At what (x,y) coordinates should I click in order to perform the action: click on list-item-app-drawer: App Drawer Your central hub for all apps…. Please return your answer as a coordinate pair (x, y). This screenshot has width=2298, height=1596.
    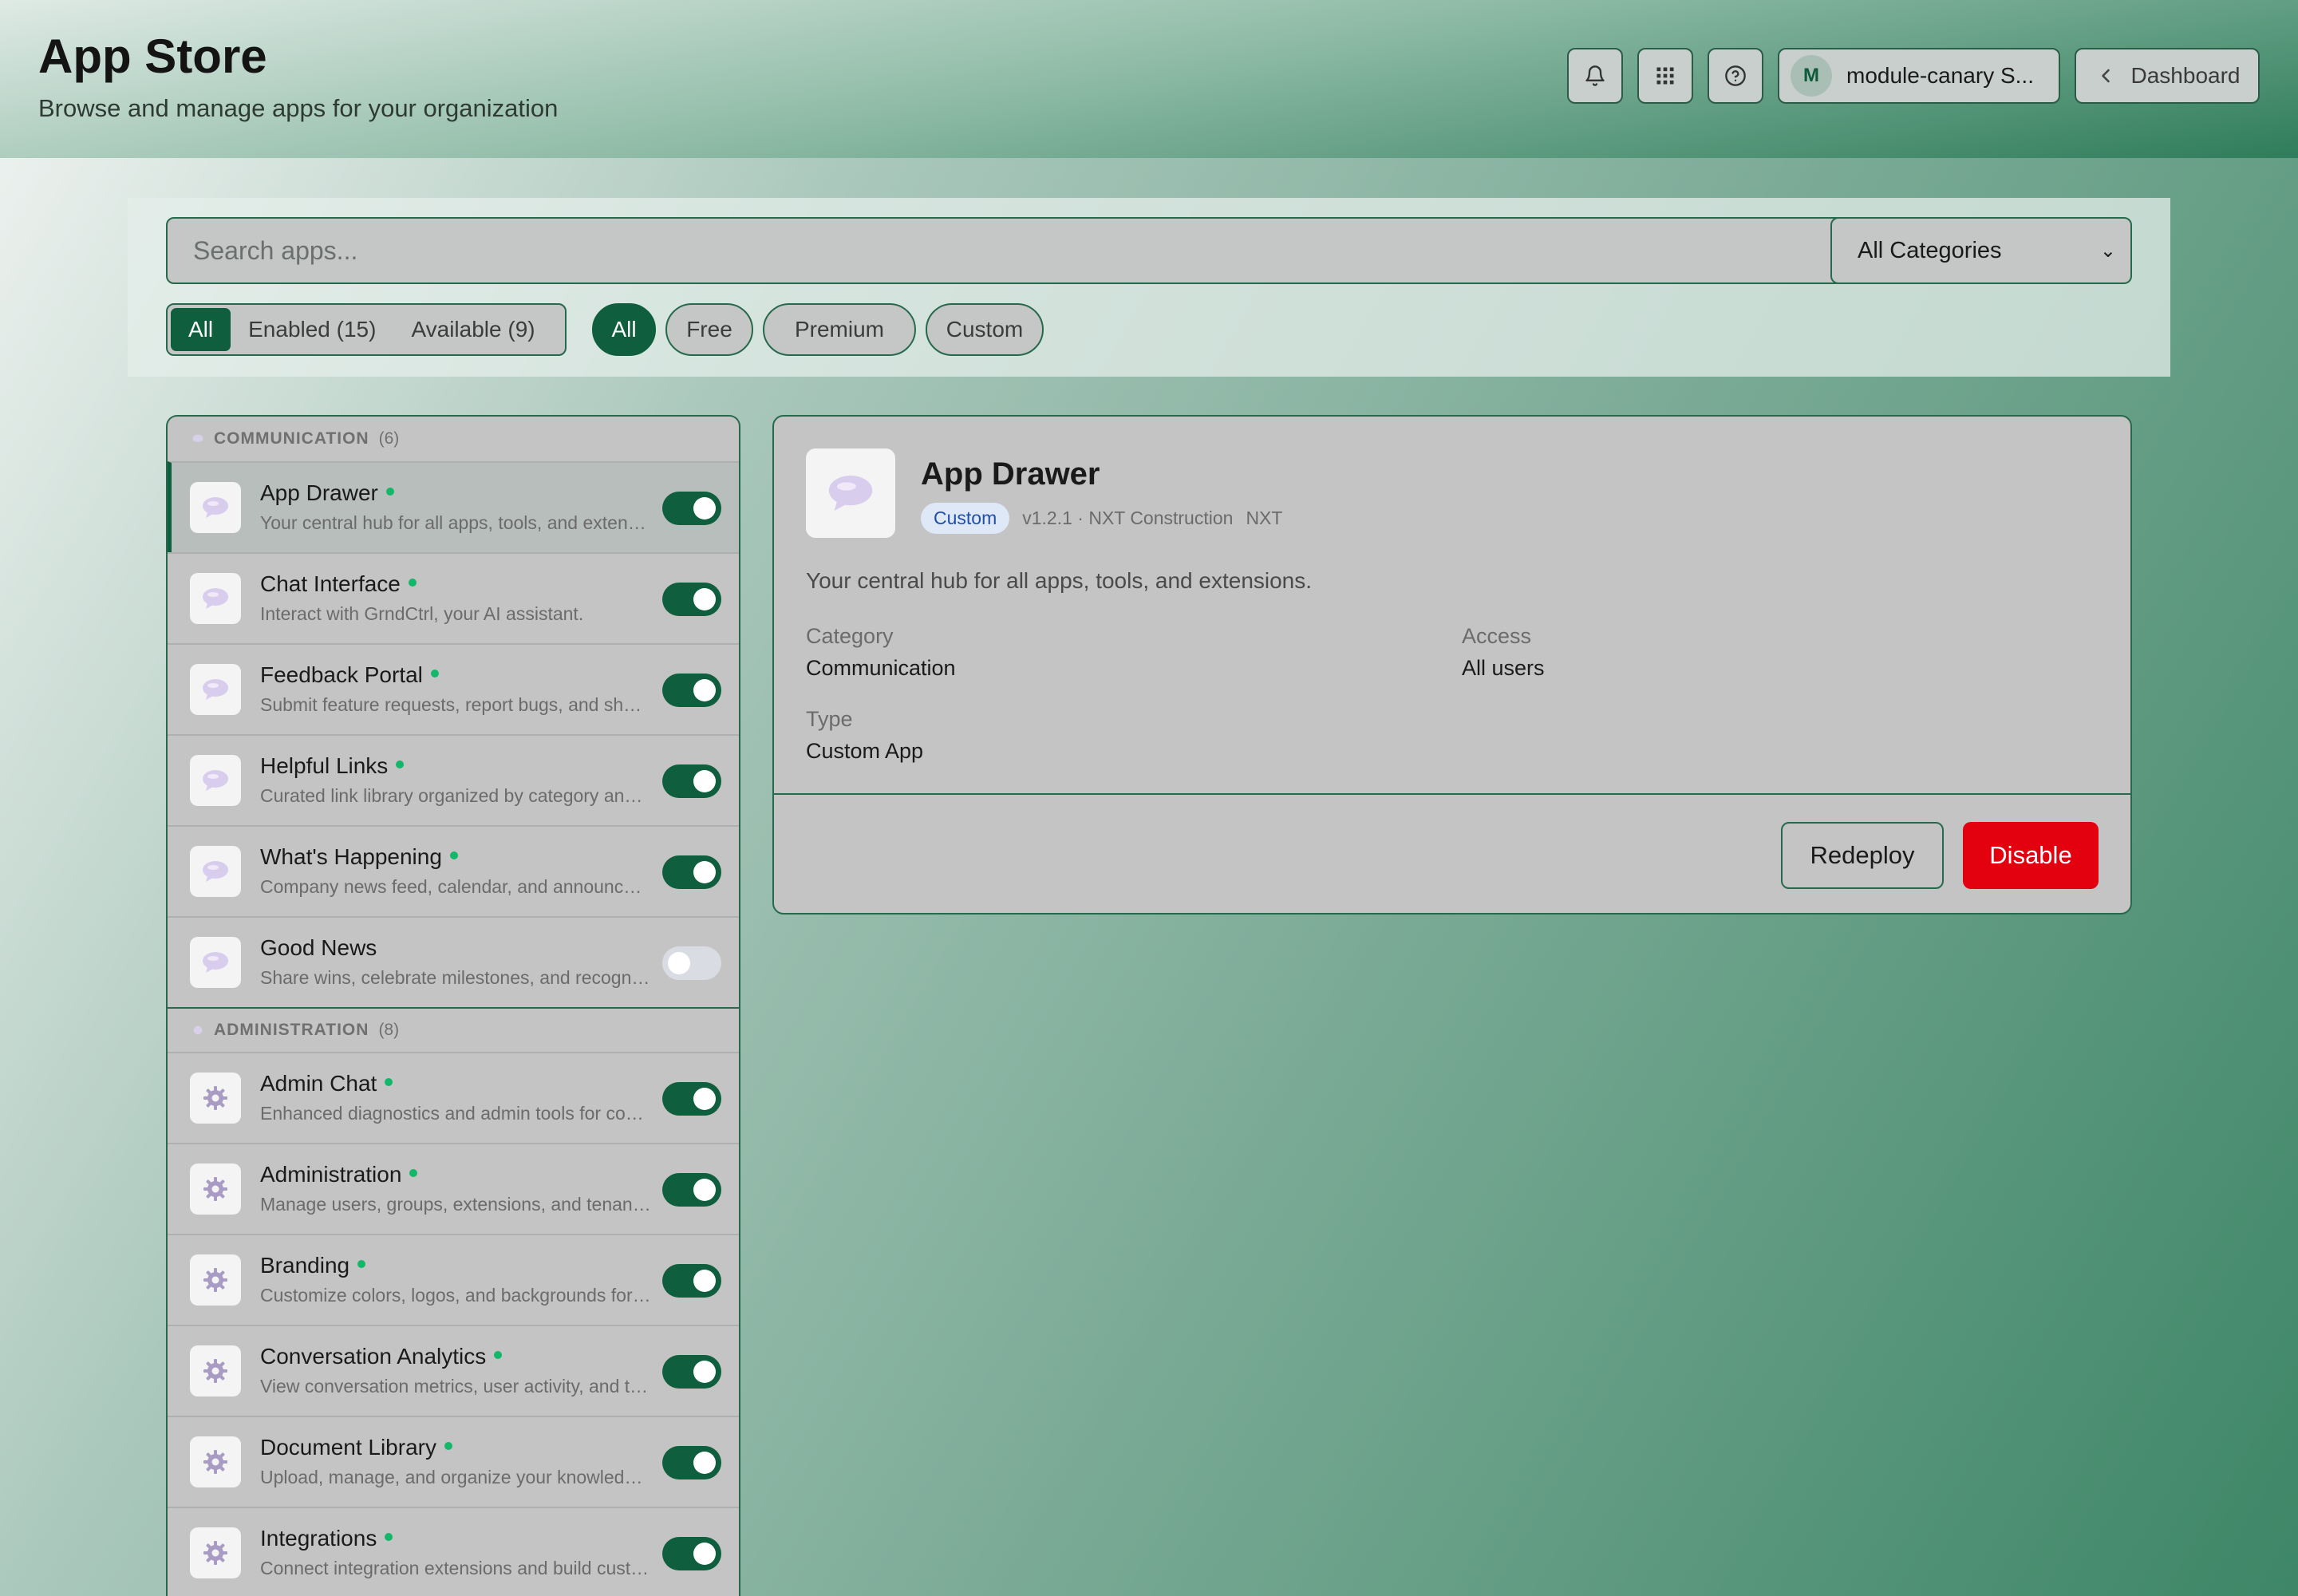
    Looking at the image, I should click on (454, 506).